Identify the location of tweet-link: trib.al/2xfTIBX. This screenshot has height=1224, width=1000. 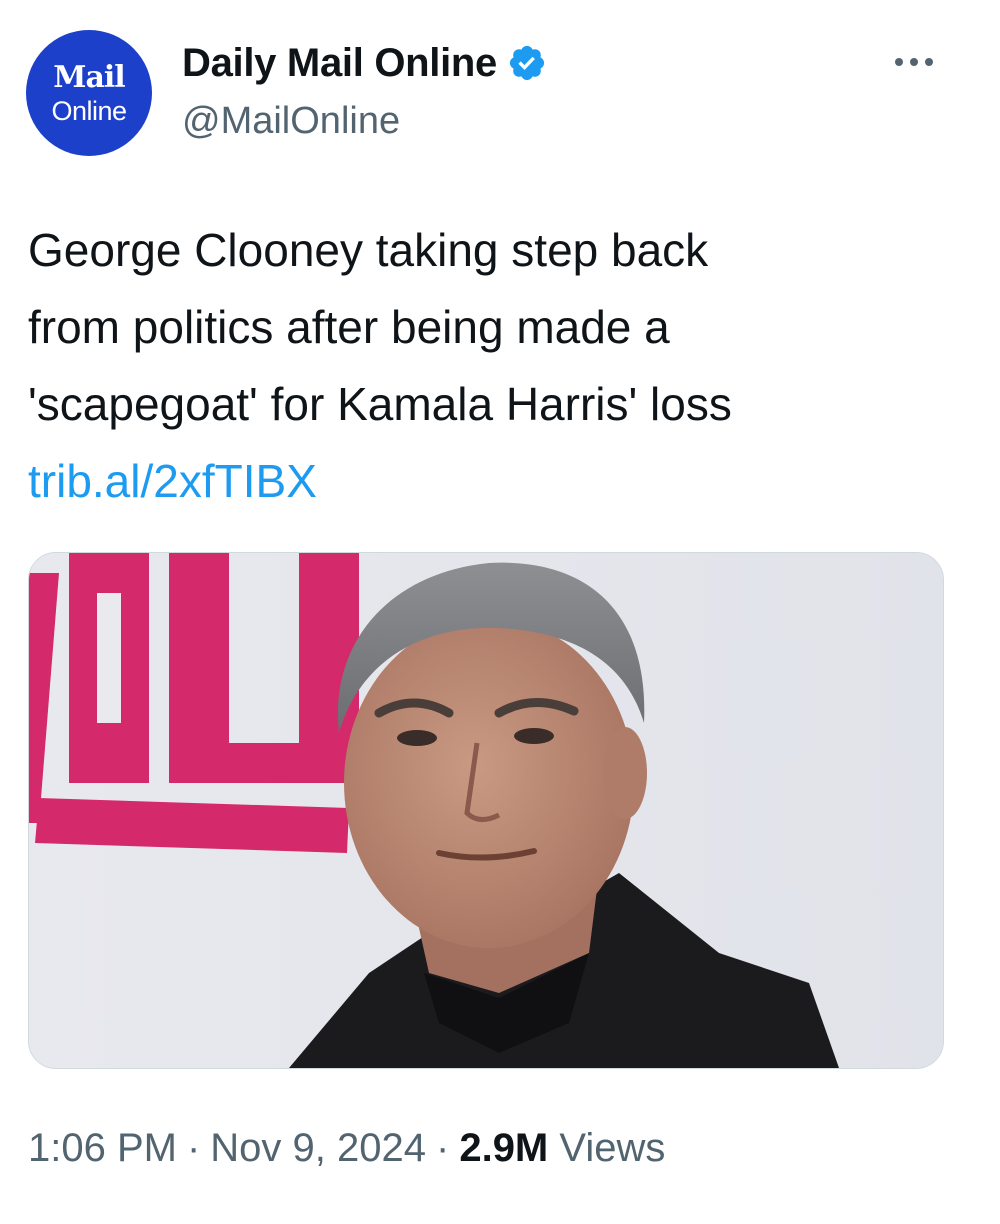
(493, 481).